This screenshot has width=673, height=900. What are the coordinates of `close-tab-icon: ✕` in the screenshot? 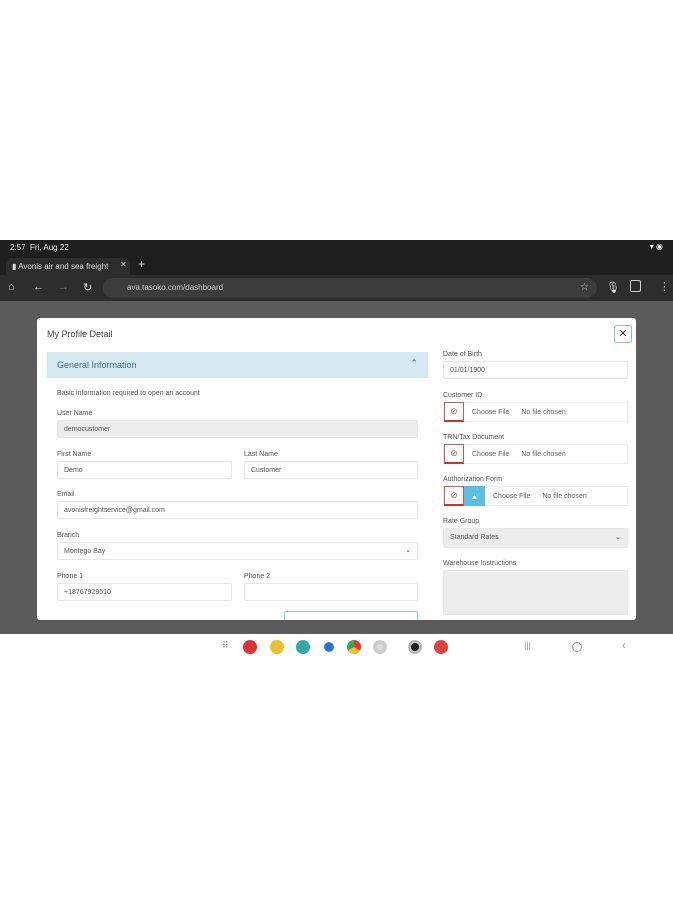 It's located at (123, 264).